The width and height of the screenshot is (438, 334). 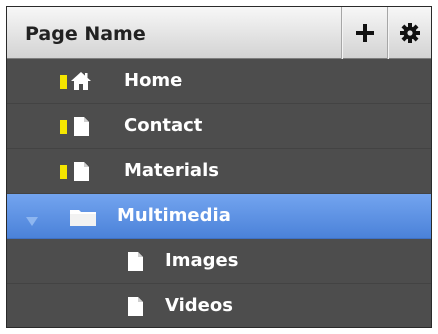 What do you see at coordinates (219, 81) in the screenshot?
I see `tree-row-home: Home` at bounding box center [219, 81].